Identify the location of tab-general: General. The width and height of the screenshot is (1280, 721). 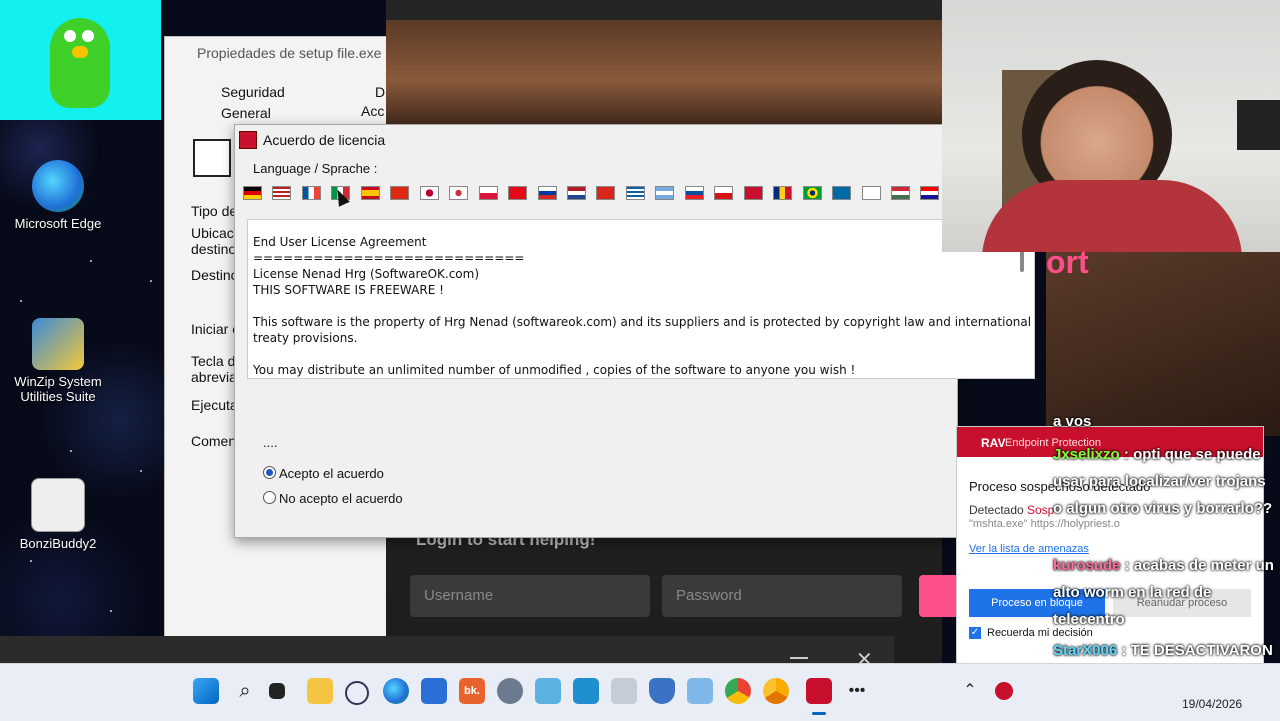
(246, 113).